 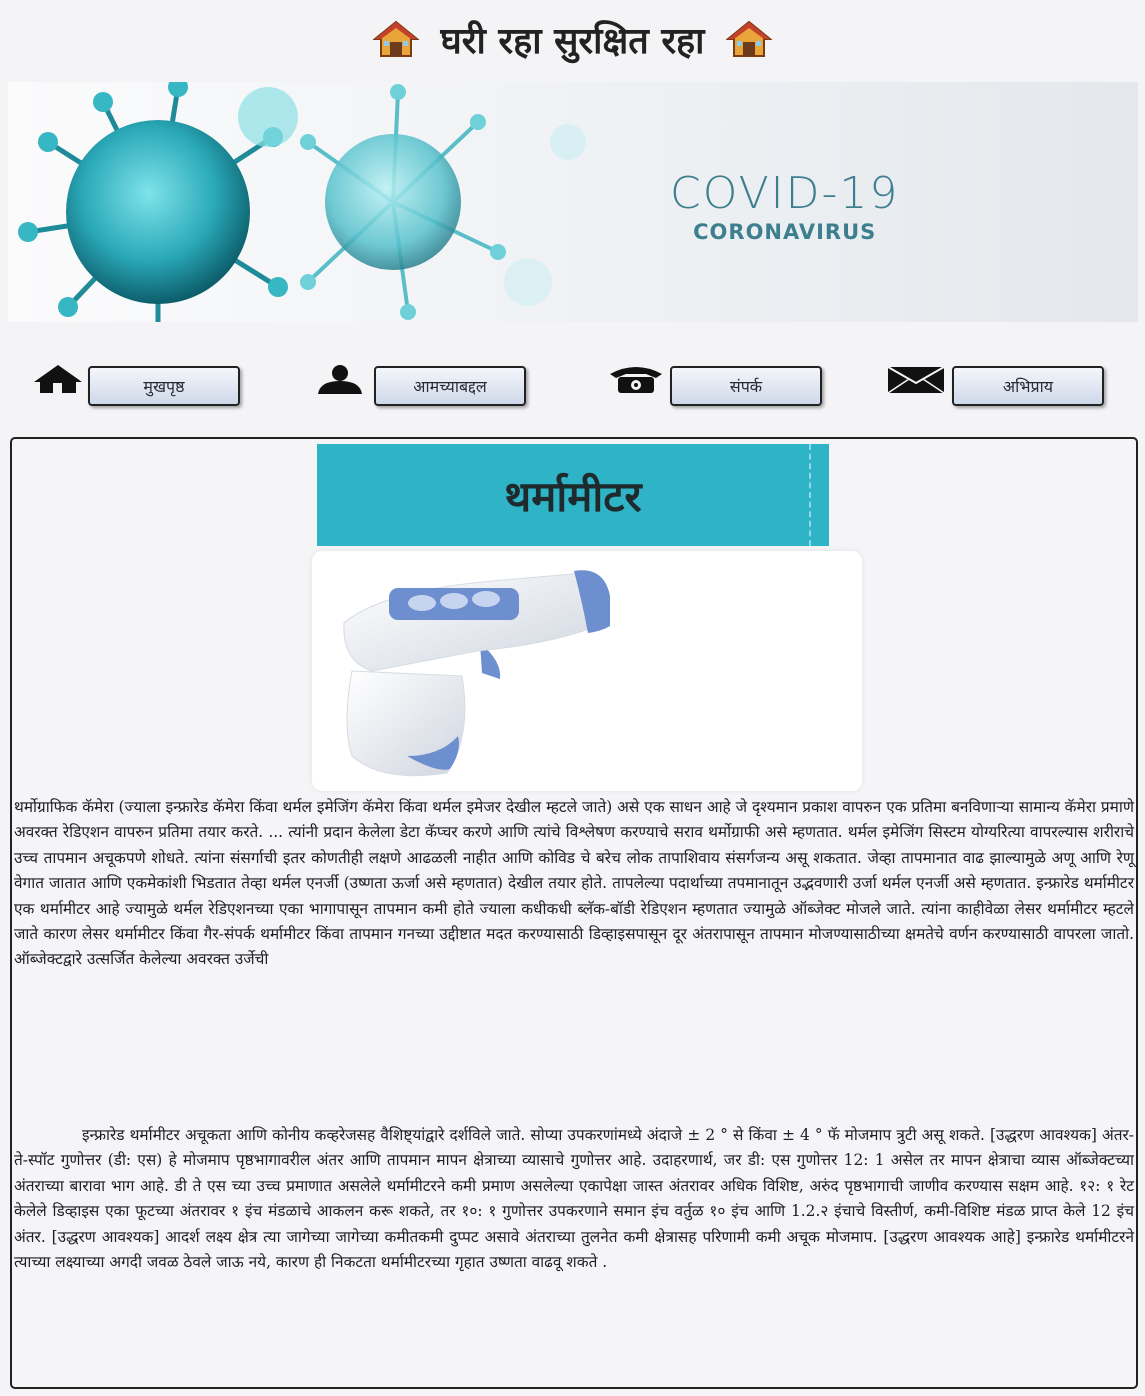 I want to click on infrared-thermometer-icon, so click(x=476, y=673).